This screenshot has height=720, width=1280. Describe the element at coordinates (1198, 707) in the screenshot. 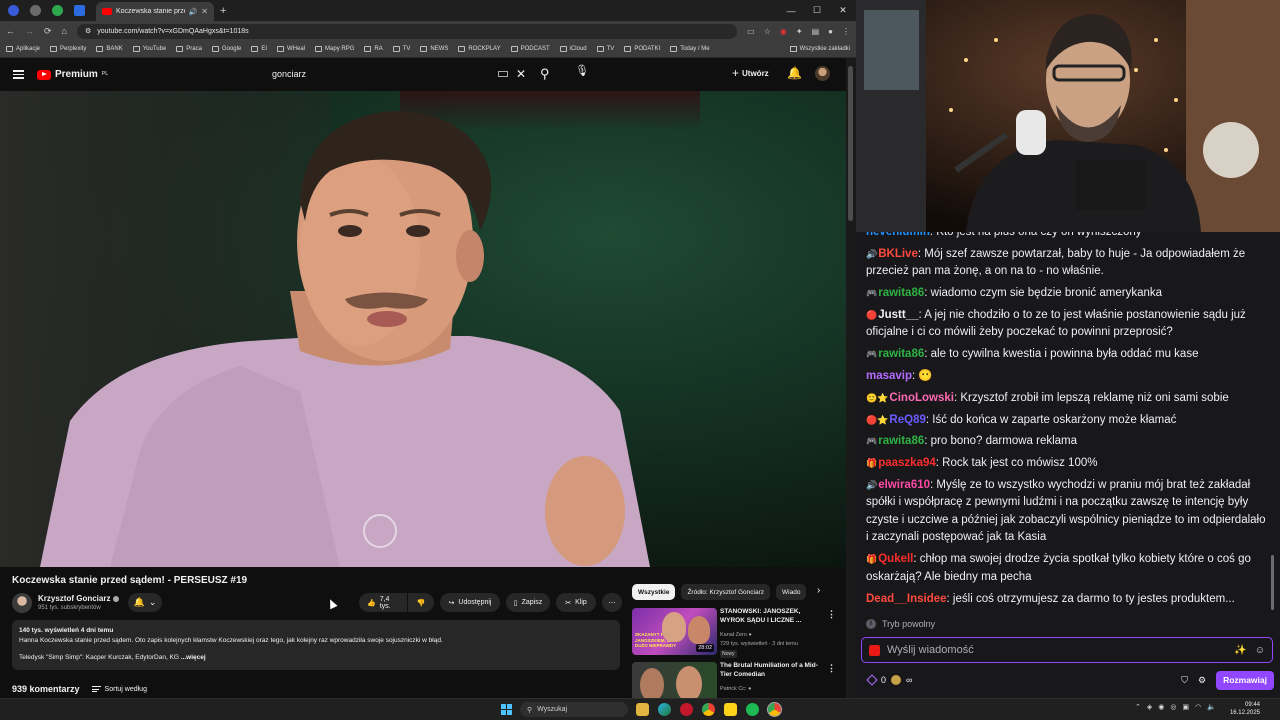

I see `wifi-icon: ◠` at that location.